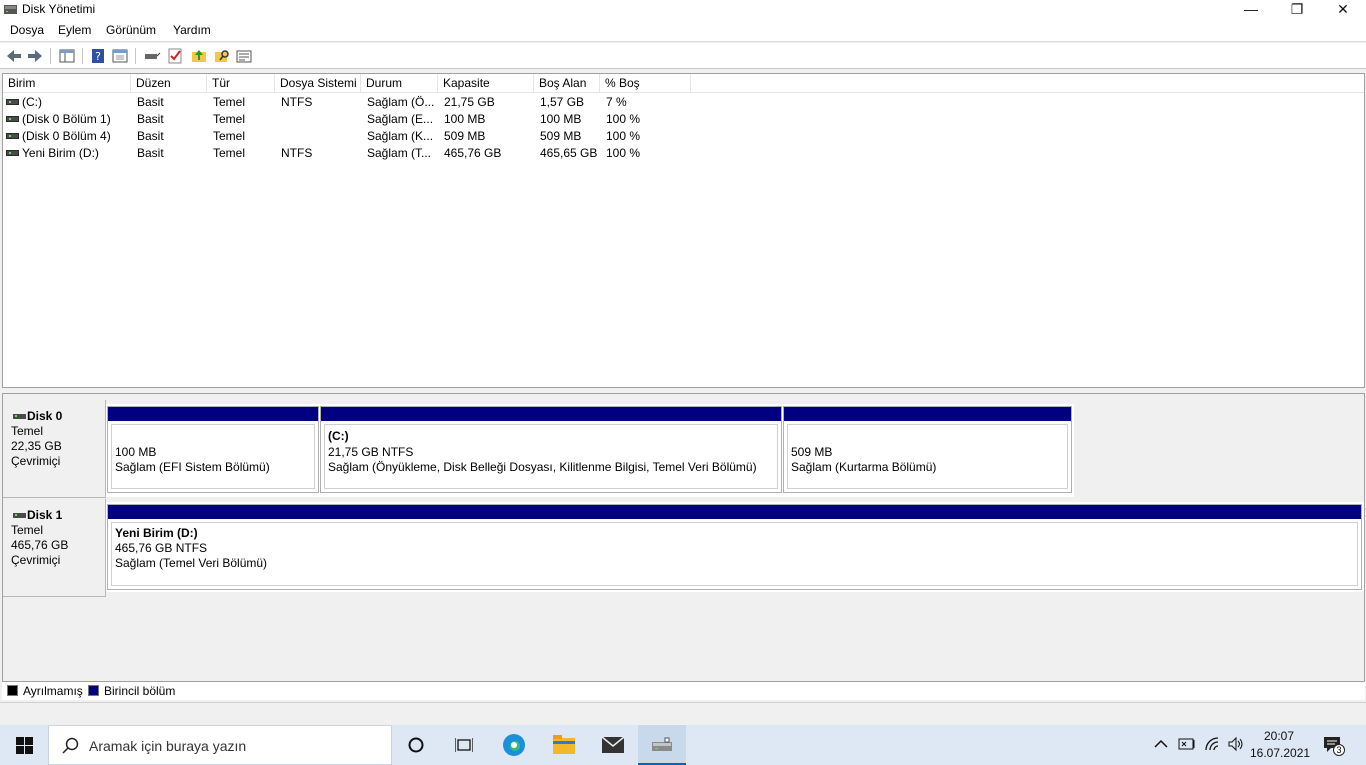  What do you see at coordinates (150, 102) in the screenshot?
I see `volume-layout: Basit` at bounding box center [150, 102].